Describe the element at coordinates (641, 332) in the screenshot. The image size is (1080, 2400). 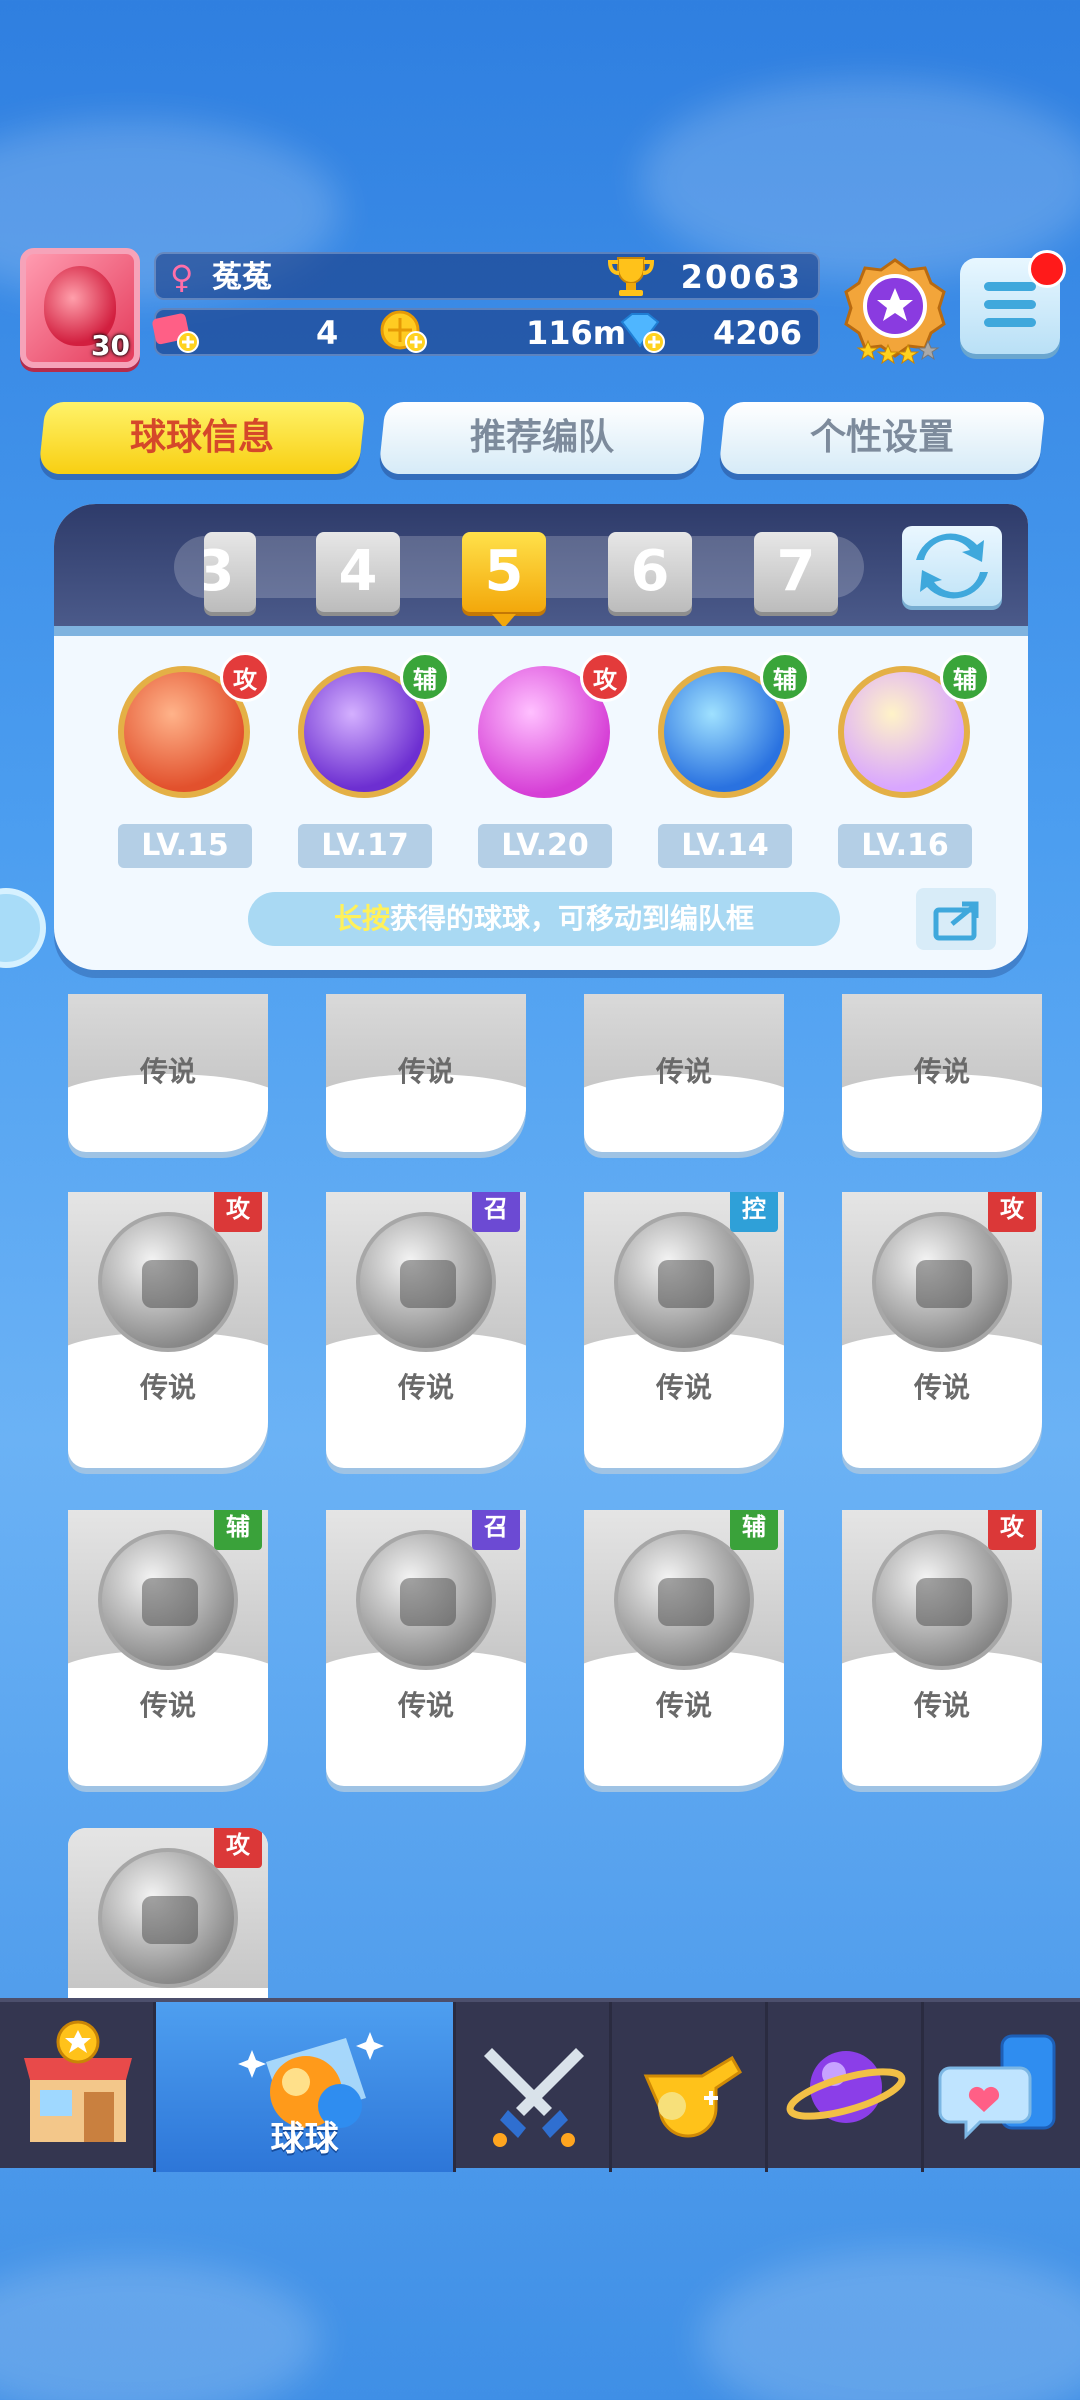
I see `diamond-add-icon` at that location.